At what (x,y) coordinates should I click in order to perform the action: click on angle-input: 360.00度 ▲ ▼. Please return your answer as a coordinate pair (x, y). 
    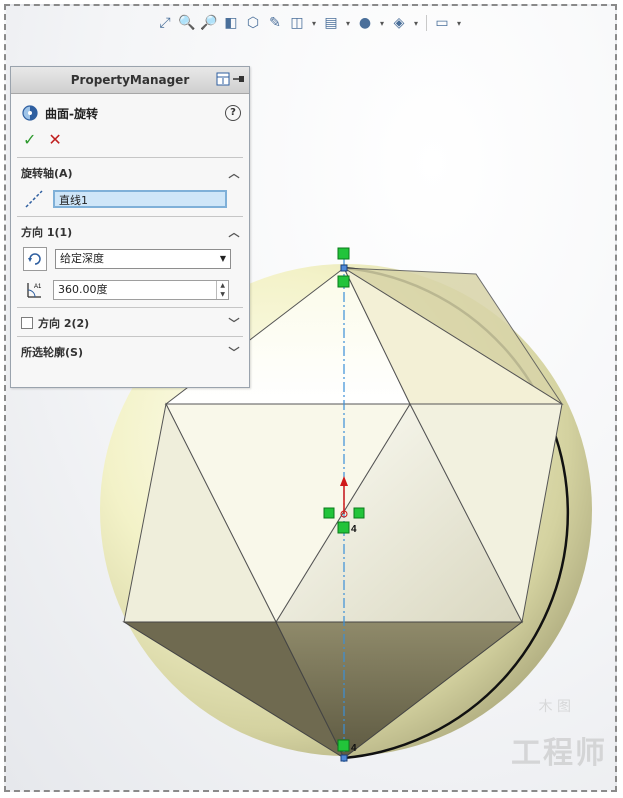
    Looking at the image, I should click on (141, 290).